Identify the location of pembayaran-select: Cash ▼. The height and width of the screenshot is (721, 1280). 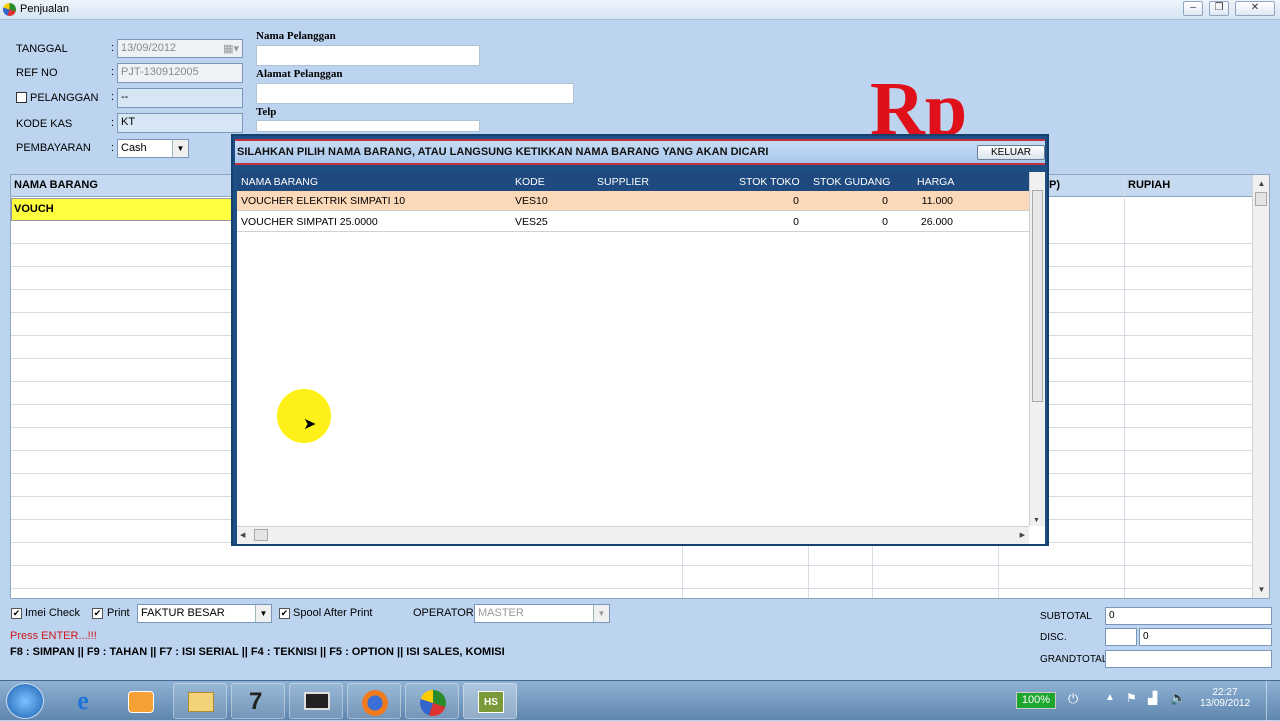
(153, 148).